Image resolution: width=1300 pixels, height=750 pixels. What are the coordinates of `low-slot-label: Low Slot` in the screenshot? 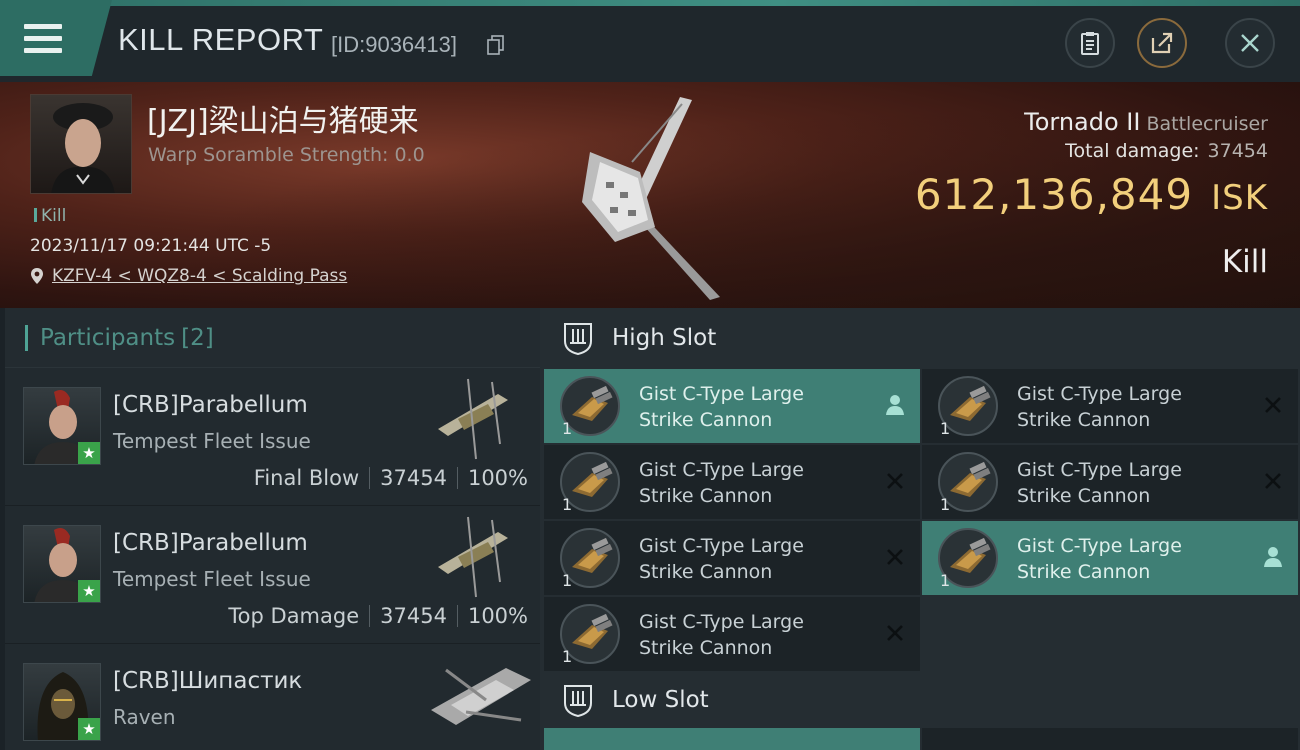 It's located at (660, 700).